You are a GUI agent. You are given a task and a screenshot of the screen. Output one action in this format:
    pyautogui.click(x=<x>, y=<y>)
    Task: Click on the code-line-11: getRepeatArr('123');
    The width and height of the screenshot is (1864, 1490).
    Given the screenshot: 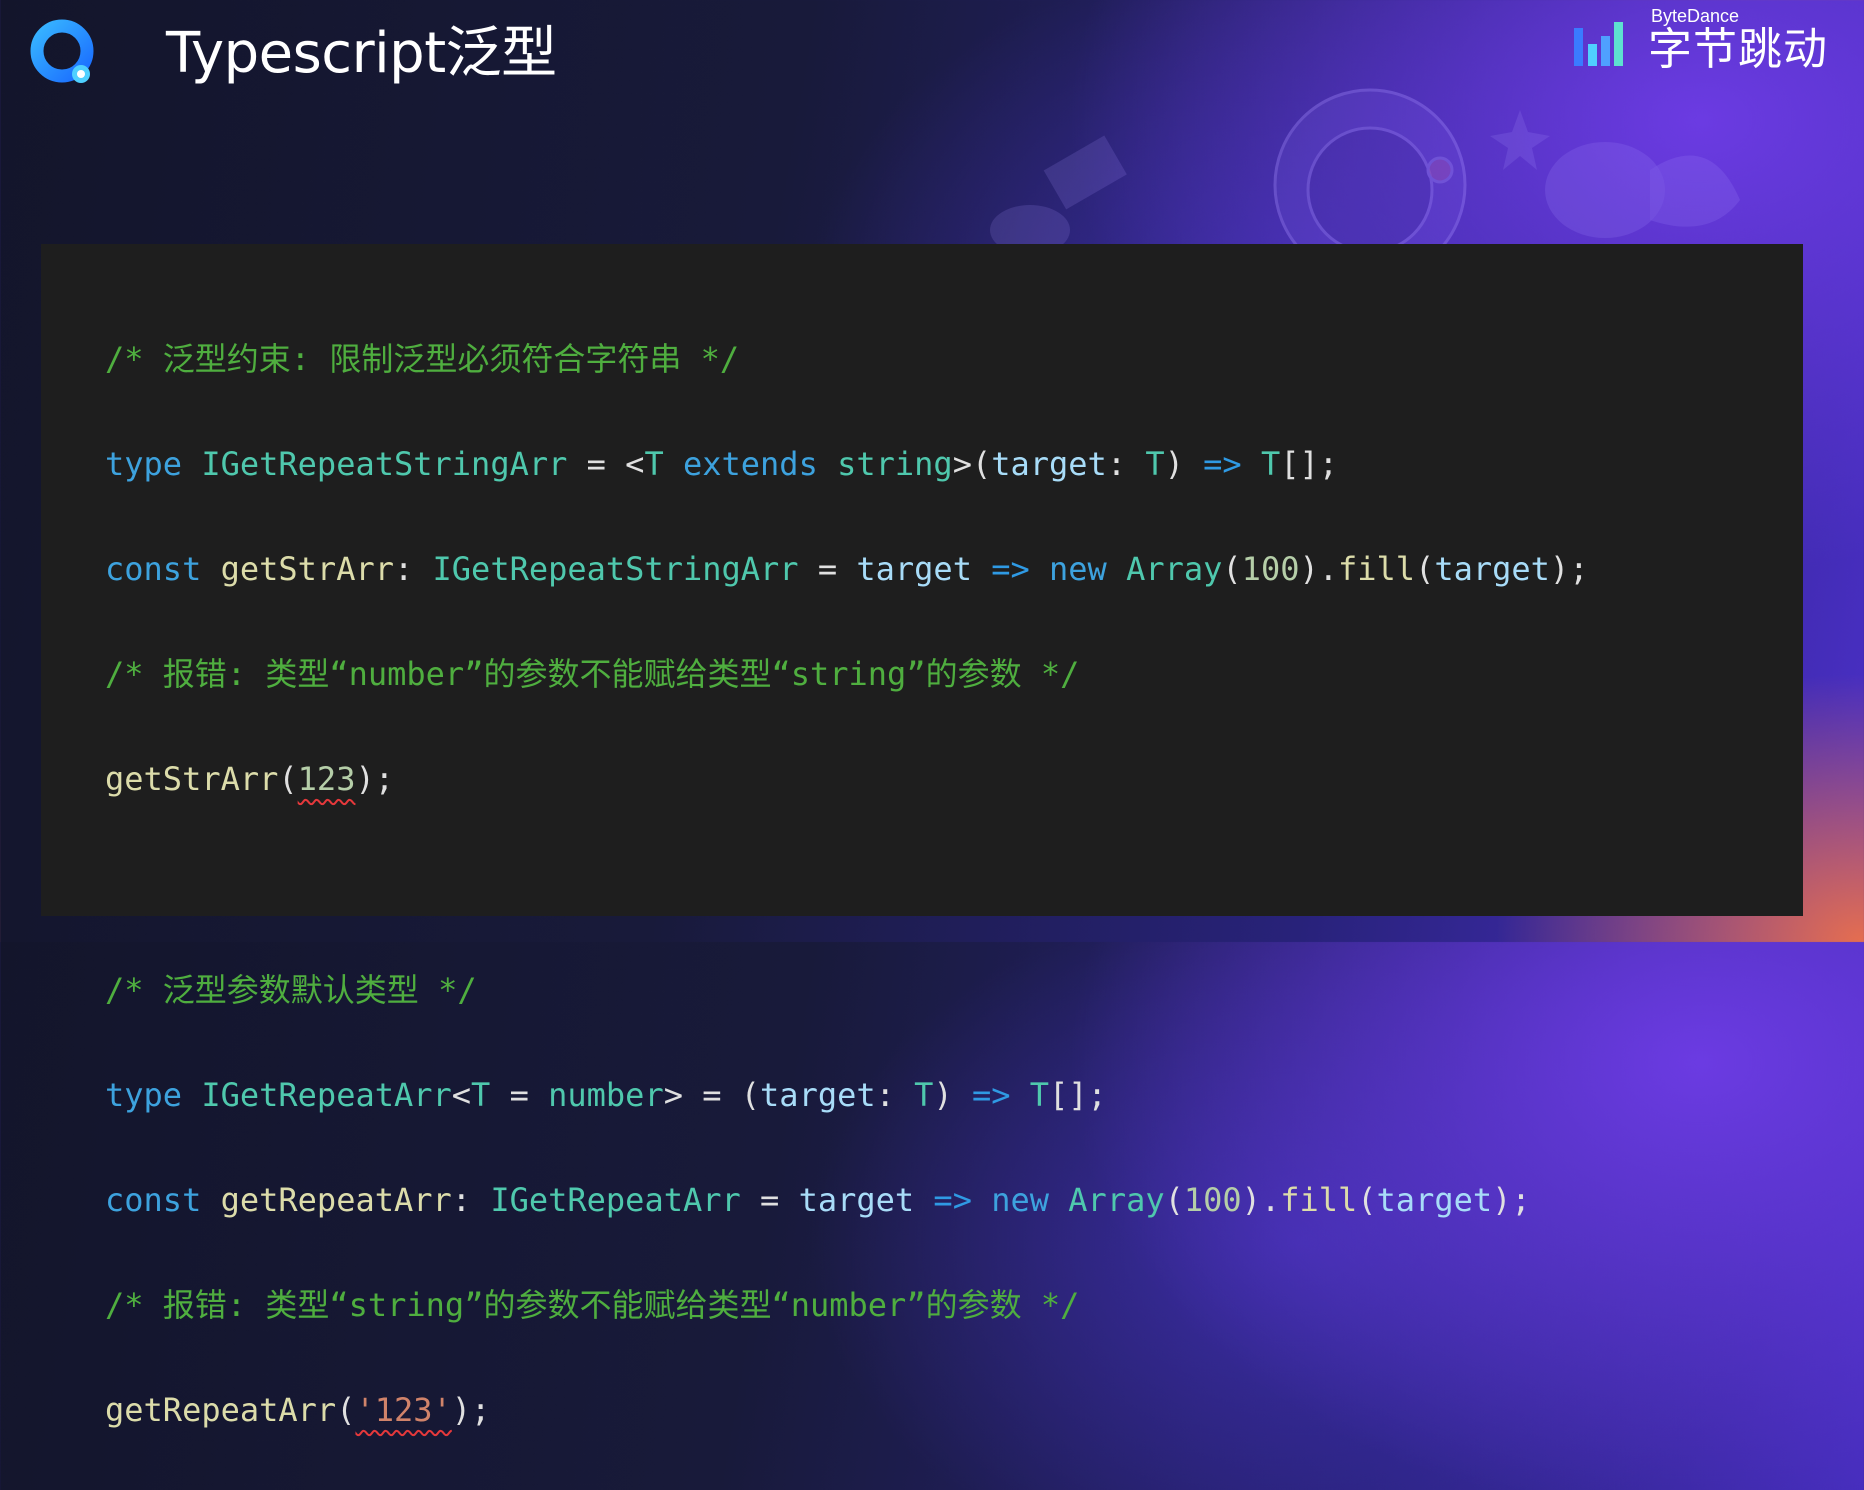 What is the action you would take?
    pyautogui.click(x=298, y=1410)
    